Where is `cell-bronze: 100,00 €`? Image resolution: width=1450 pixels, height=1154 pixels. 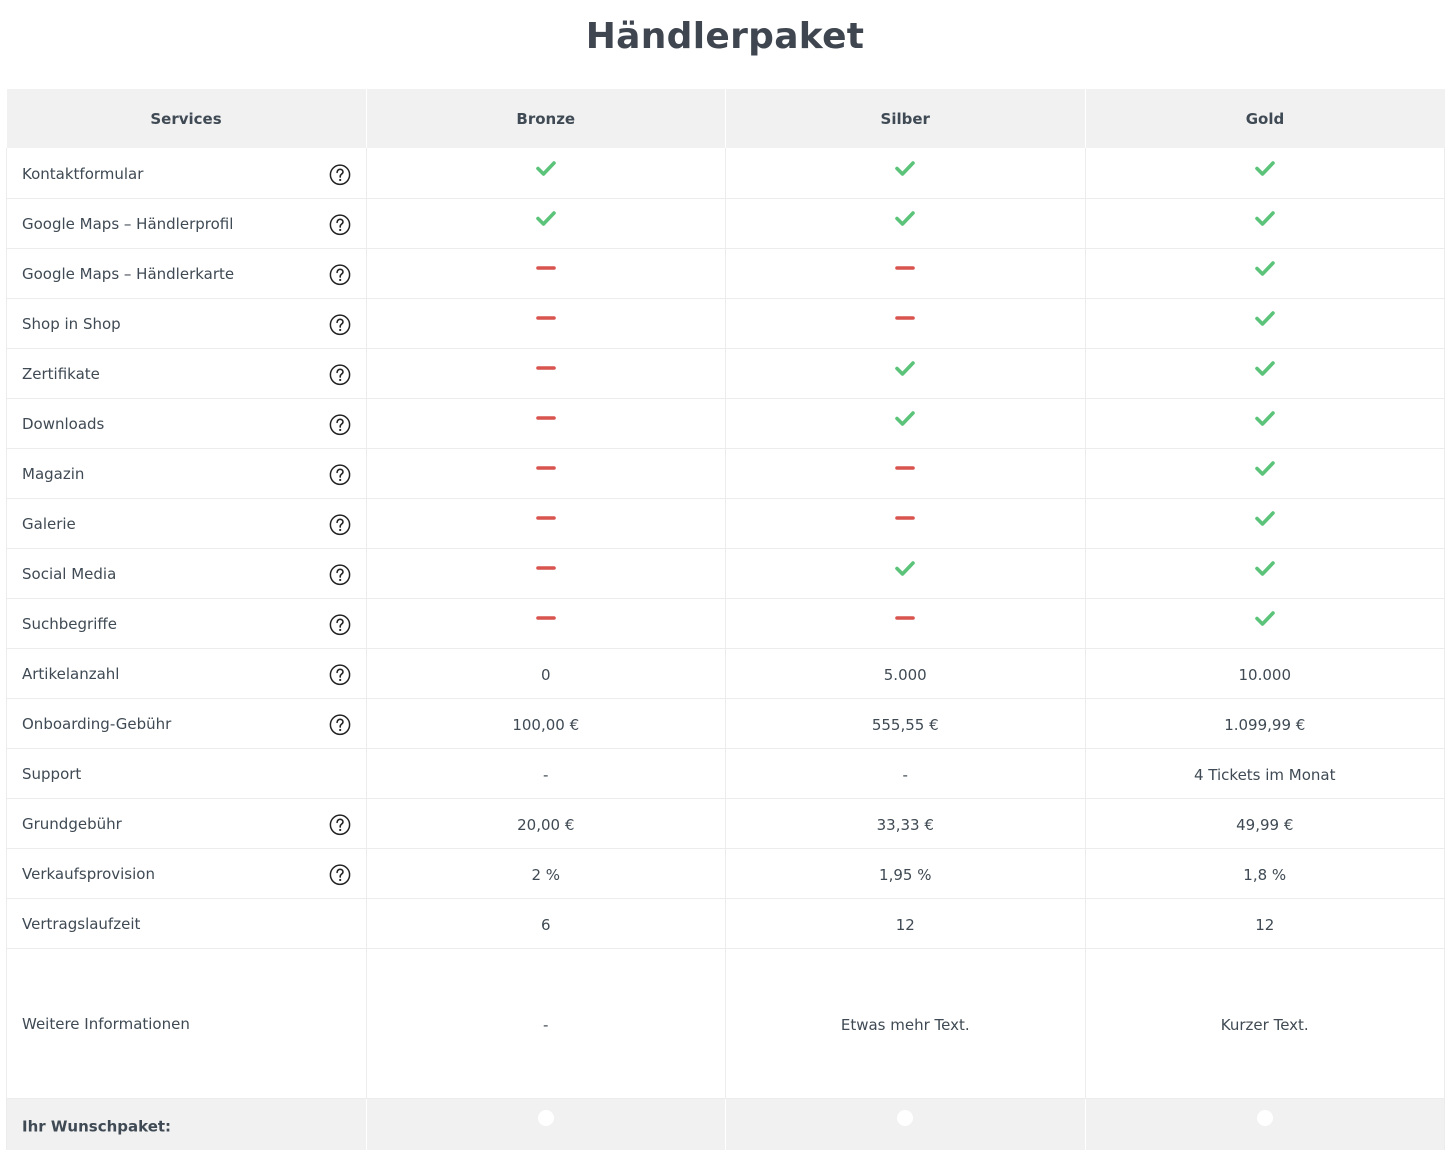 cell-bronze: 100,00 € is located at coordinates (545, 723).